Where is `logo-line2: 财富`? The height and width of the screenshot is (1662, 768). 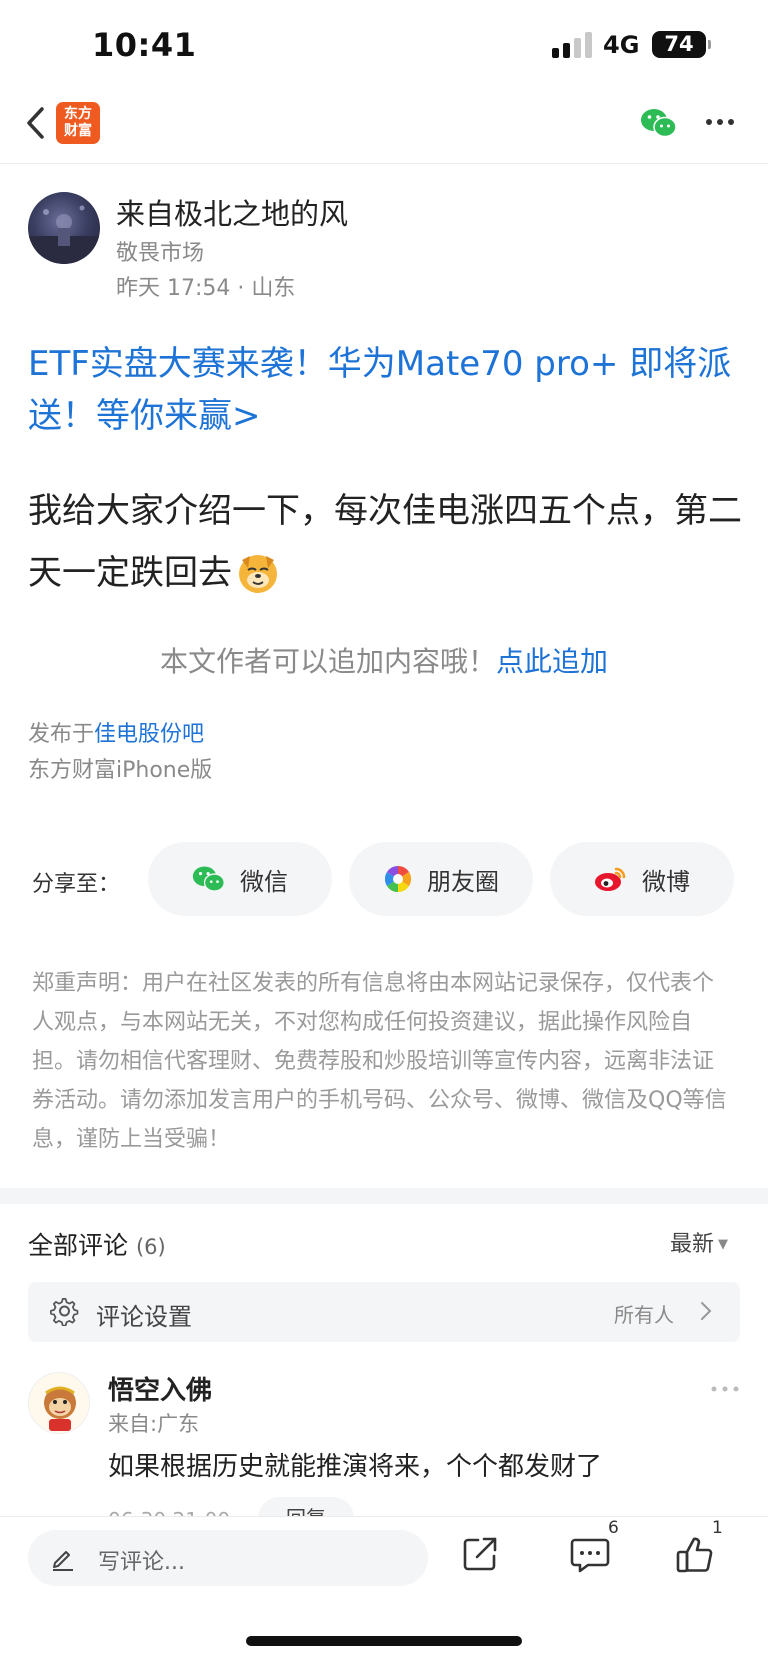 logo-line2: 财富 is located at coordinates (78, 131).